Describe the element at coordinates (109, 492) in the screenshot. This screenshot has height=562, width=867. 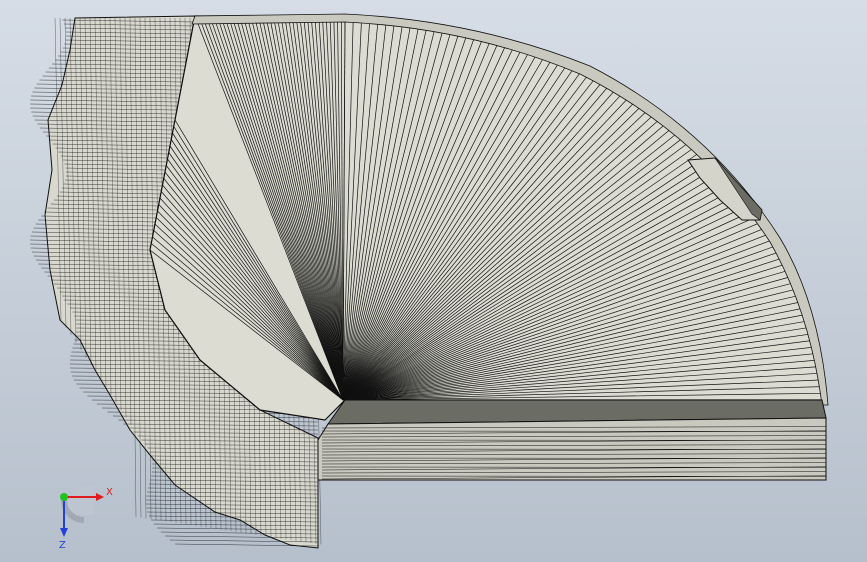
I see `x-axis-label: X` at that location.